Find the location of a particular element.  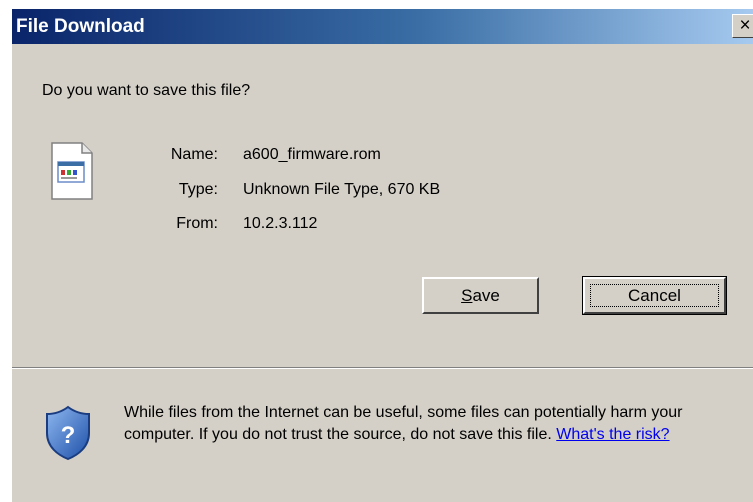

title-bar: File Download × is located at coordinates (382, 26).